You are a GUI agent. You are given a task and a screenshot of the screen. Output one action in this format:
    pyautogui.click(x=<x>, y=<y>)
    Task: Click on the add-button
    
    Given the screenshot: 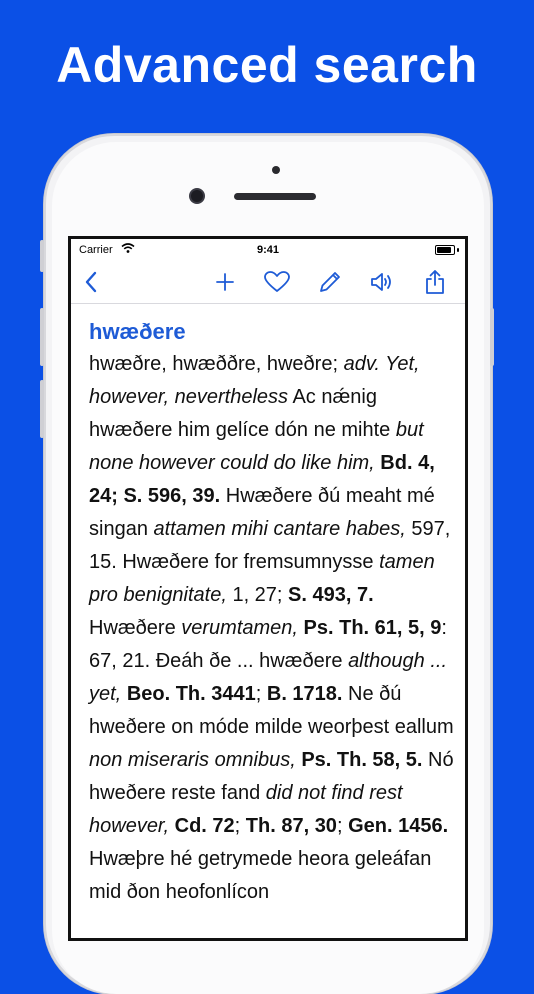 What is the action you would take?
    pyautogui.click(x=225, y=282)
    